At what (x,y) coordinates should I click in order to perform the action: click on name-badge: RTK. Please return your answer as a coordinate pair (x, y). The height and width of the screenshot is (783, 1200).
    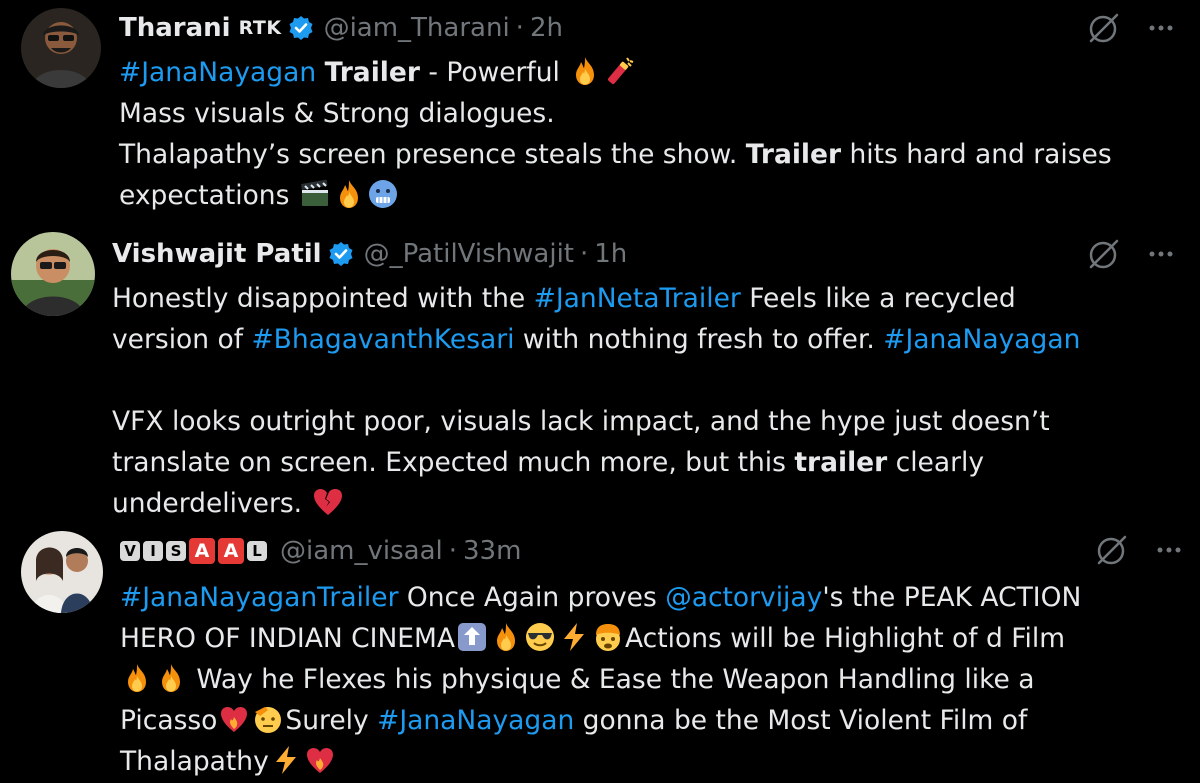
    Looking at the image, I should click on (260, 28).